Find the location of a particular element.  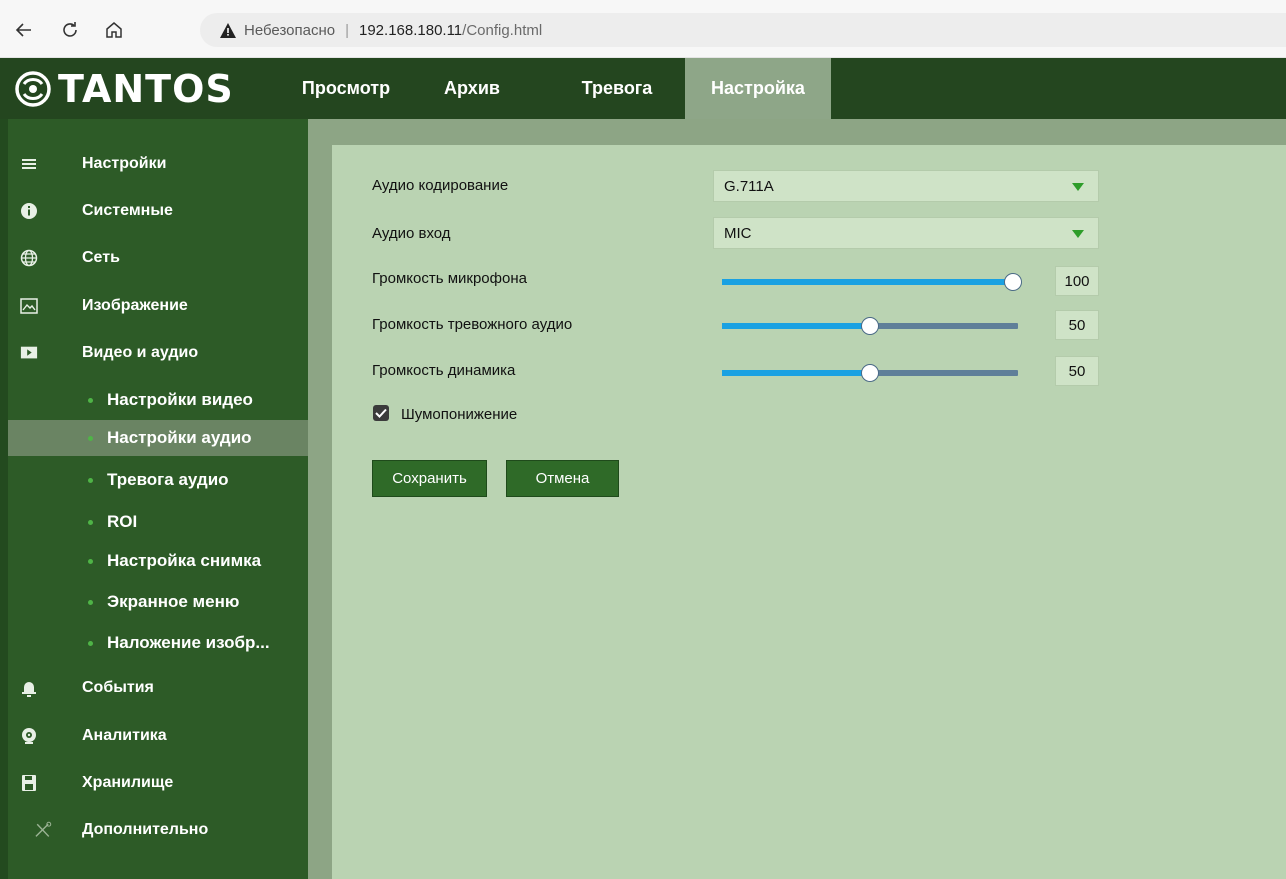

sidebar-item-label: Видео и аудио is located at coordinates (140, 352).